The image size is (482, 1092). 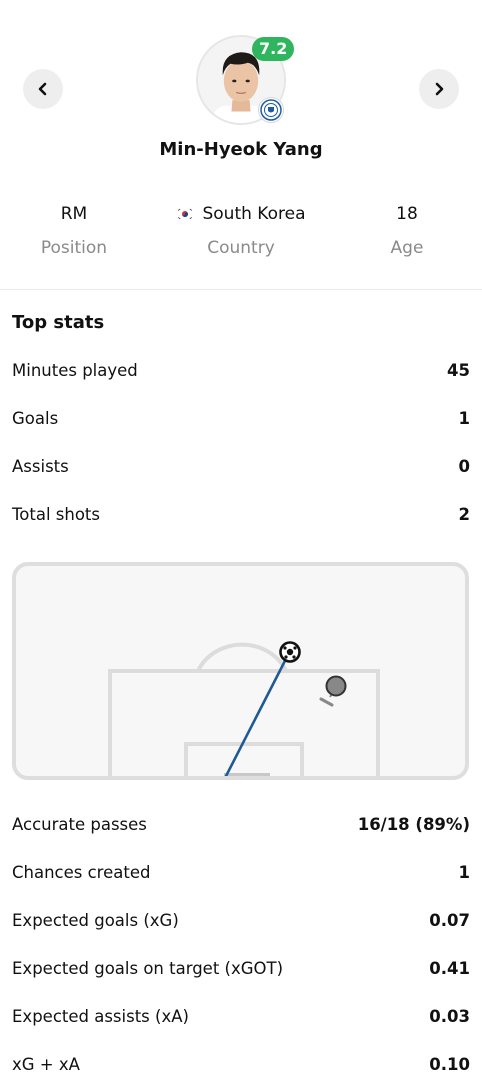 What do you see at coordinates (244, 759) in the screenshot?
I see `six-yard-box` at bounding box center [244, 759].